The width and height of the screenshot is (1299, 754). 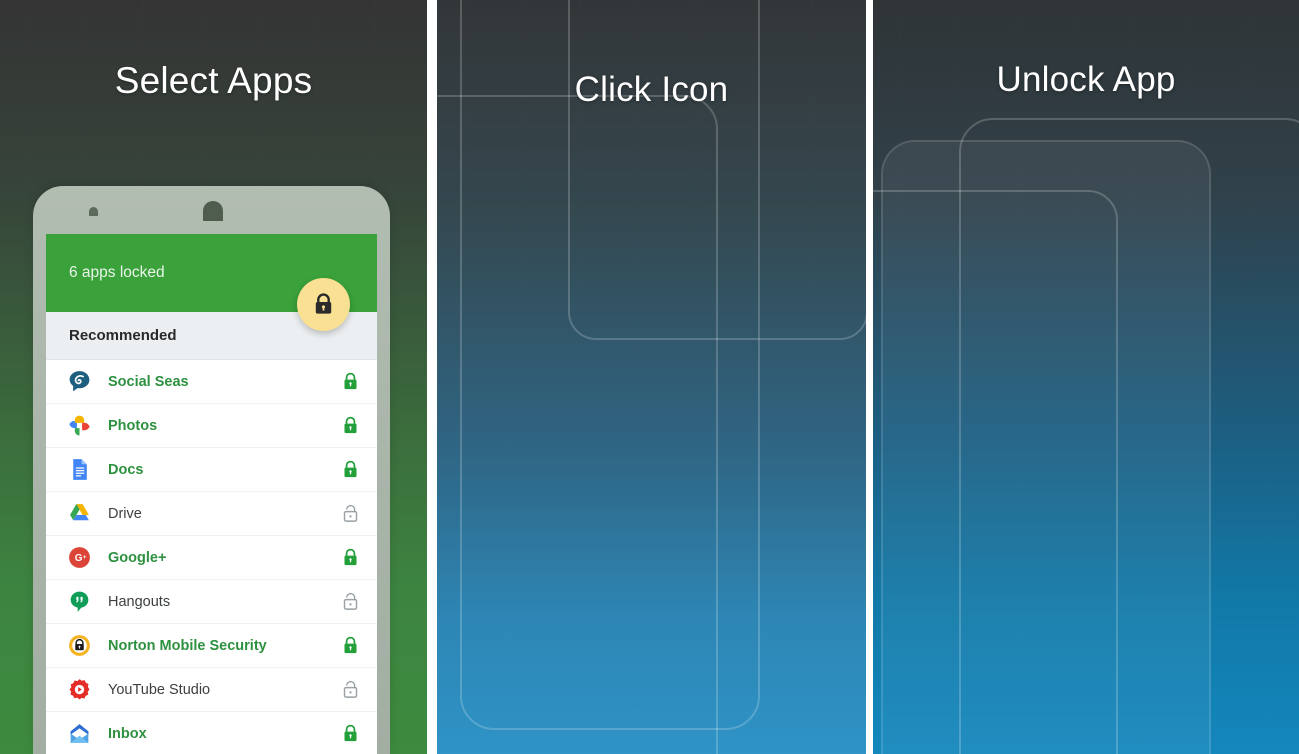 I want to click on google-plus-icon: G +, so click(x=79, y=557).